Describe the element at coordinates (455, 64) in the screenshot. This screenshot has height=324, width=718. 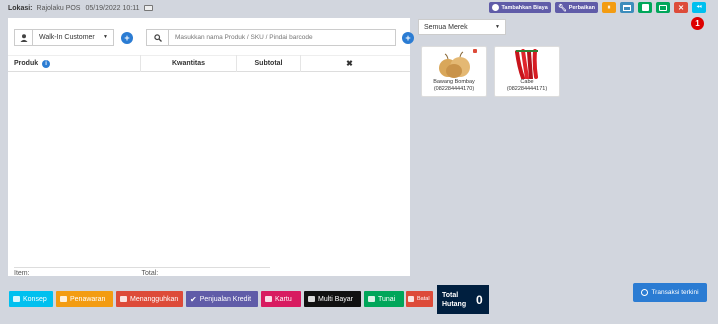
I see `onion-image` at that location.